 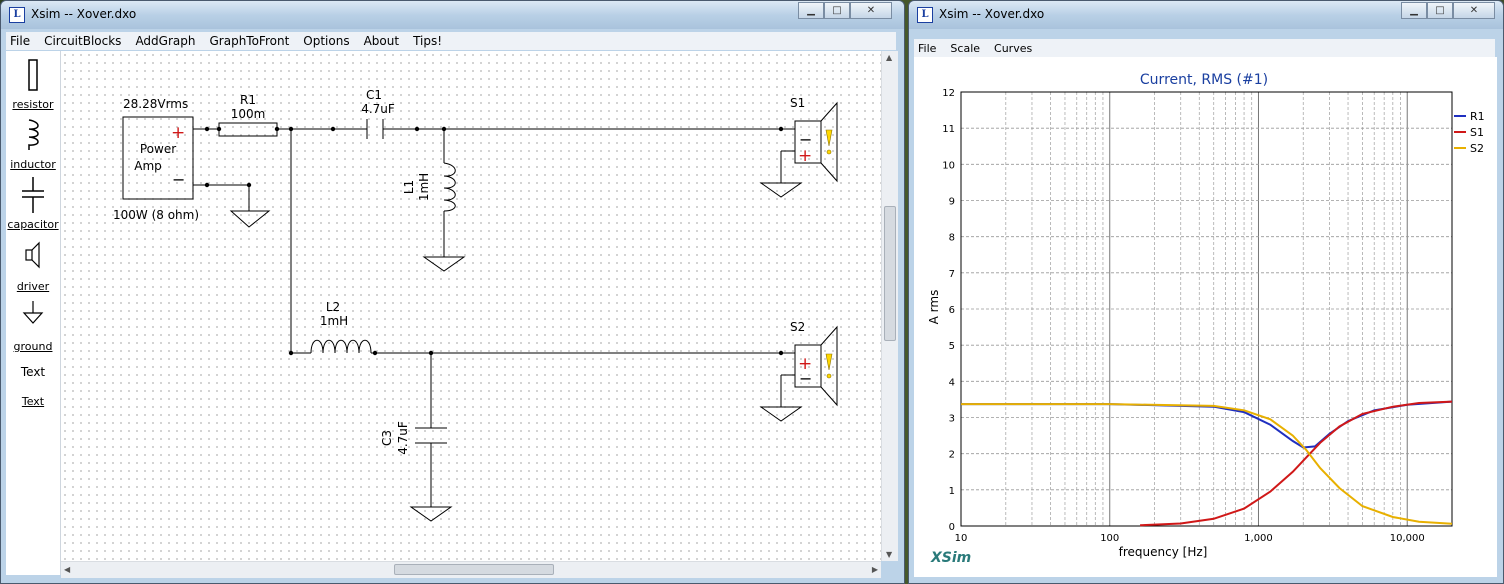 What do you see at coordinates (248, 100) in the screenshot?
I see `r1-name: R1` at bounding box center [248, 100].